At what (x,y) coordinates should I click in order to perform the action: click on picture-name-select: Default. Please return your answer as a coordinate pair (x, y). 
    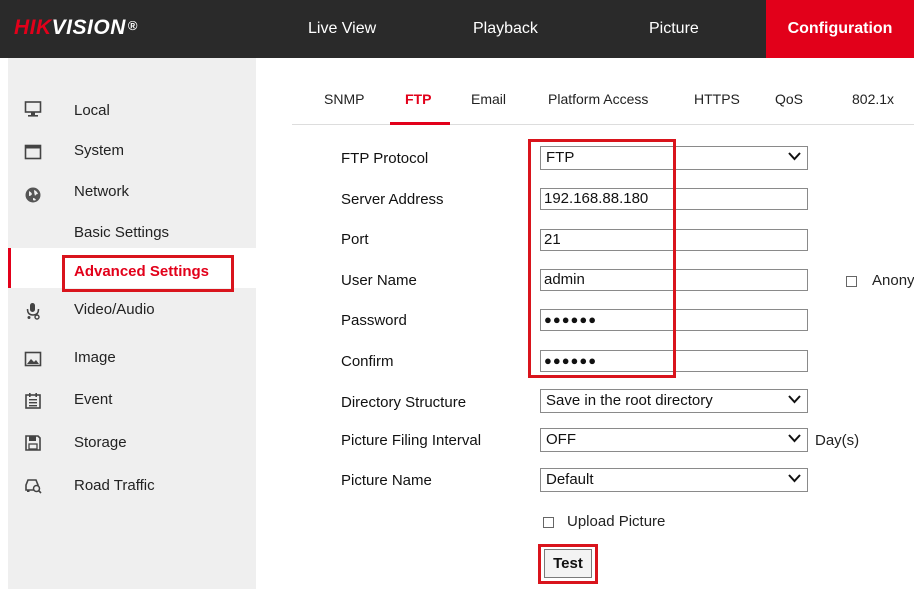
    Looking at the image, I should click on (674, 480).